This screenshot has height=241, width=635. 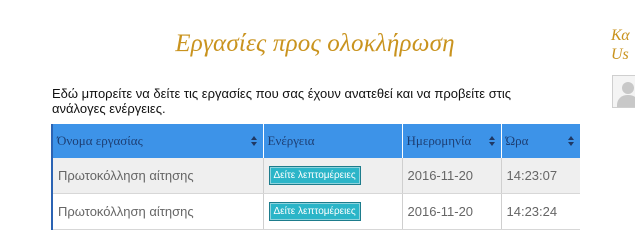 I want to click on column-header-date: Ημερομηνία, so click(x=451, y=141).